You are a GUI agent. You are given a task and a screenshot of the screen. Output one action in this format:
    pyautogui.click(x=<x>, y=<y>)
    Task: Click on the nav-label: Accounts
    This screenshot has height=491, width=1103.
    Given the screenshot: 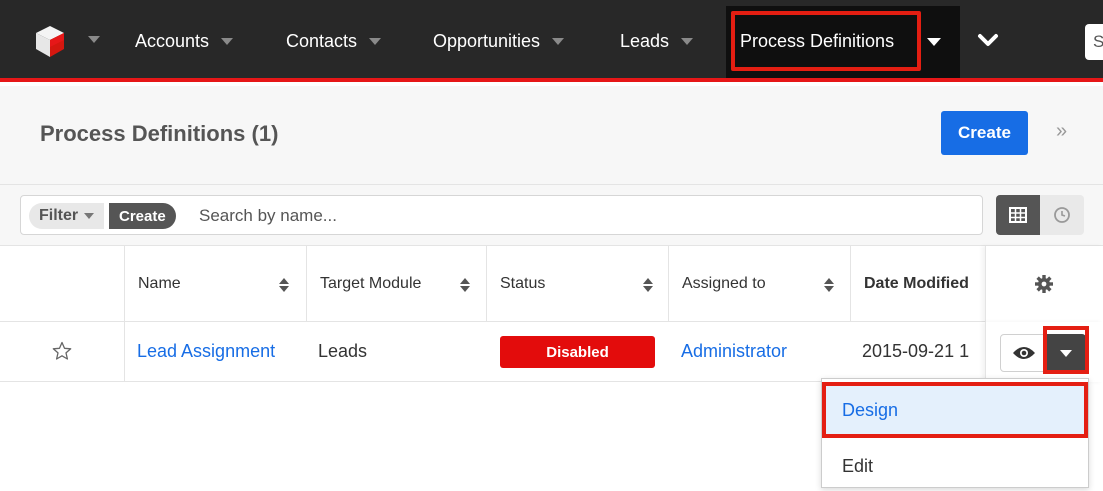 What is the action you would take?
    pyautogui.click(x=172, y=40)
    